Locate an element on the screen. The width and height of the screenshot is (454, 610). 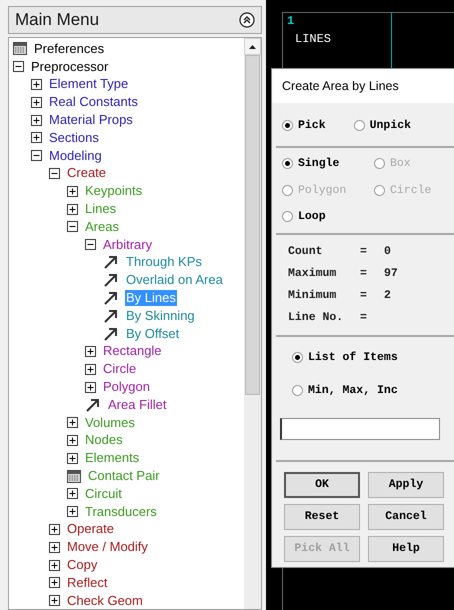
tree-item: Nodes is located at coordinates (104, 440).